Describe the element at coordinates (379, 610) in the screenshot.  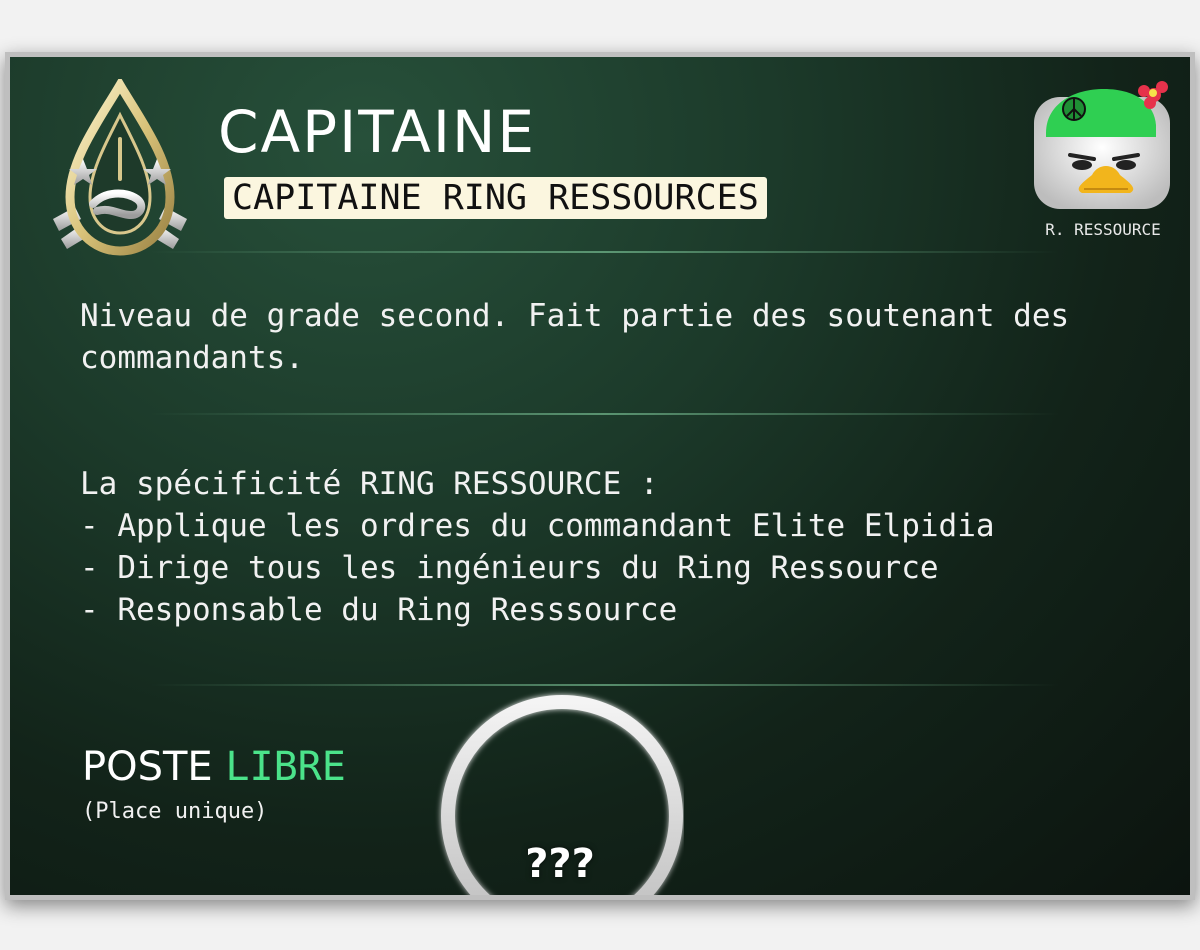
I see `list-item: - Responsable du Ring Resssource` at that location.